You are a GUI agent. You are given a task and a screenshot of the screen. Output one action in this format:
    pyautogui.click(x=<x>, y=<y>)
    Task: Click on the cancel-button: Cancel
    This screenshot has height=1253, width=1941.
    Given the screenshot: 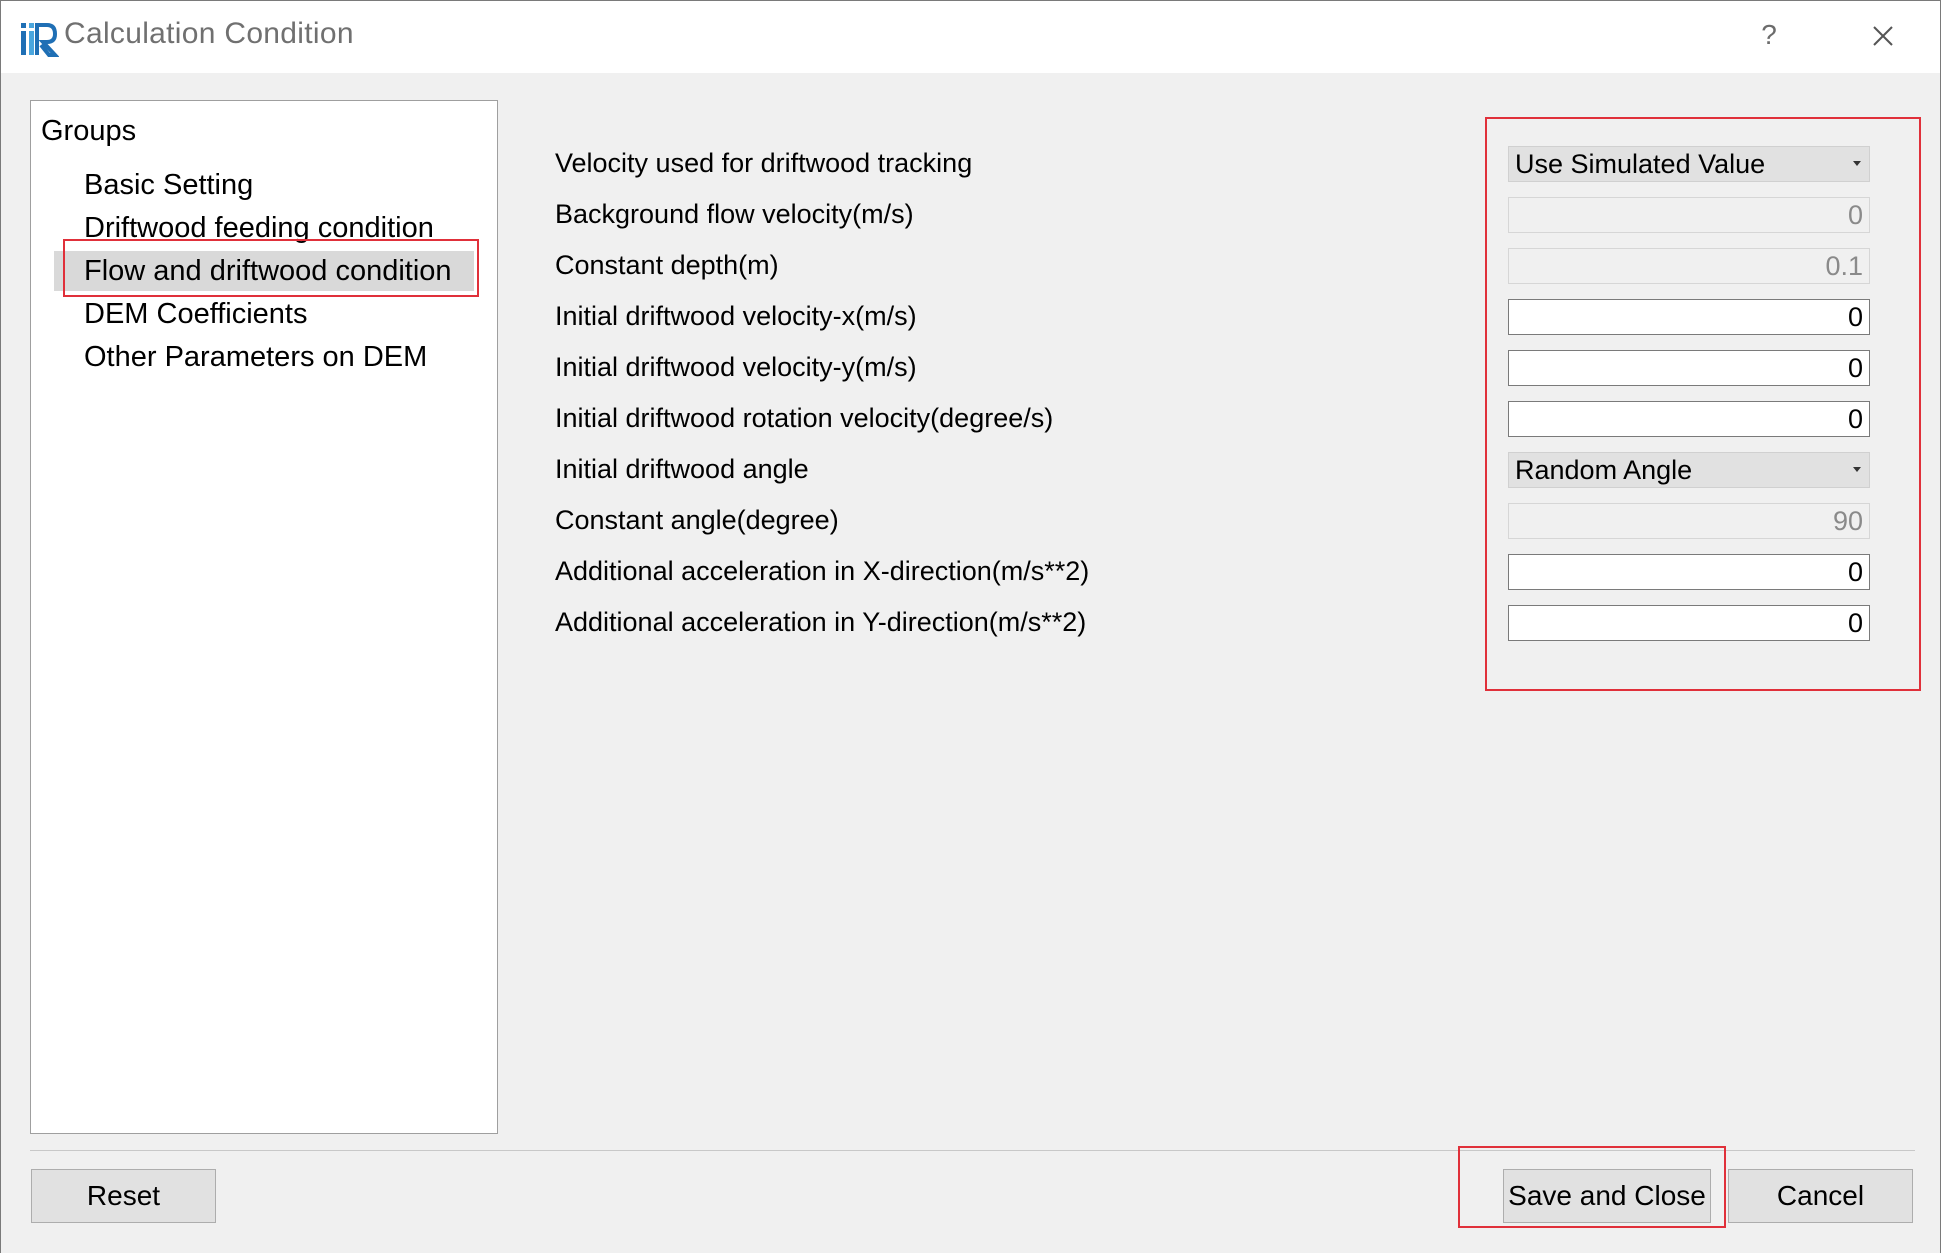 What is the action you would take?
    pyautogui.click(x=1820, y=1196)
    